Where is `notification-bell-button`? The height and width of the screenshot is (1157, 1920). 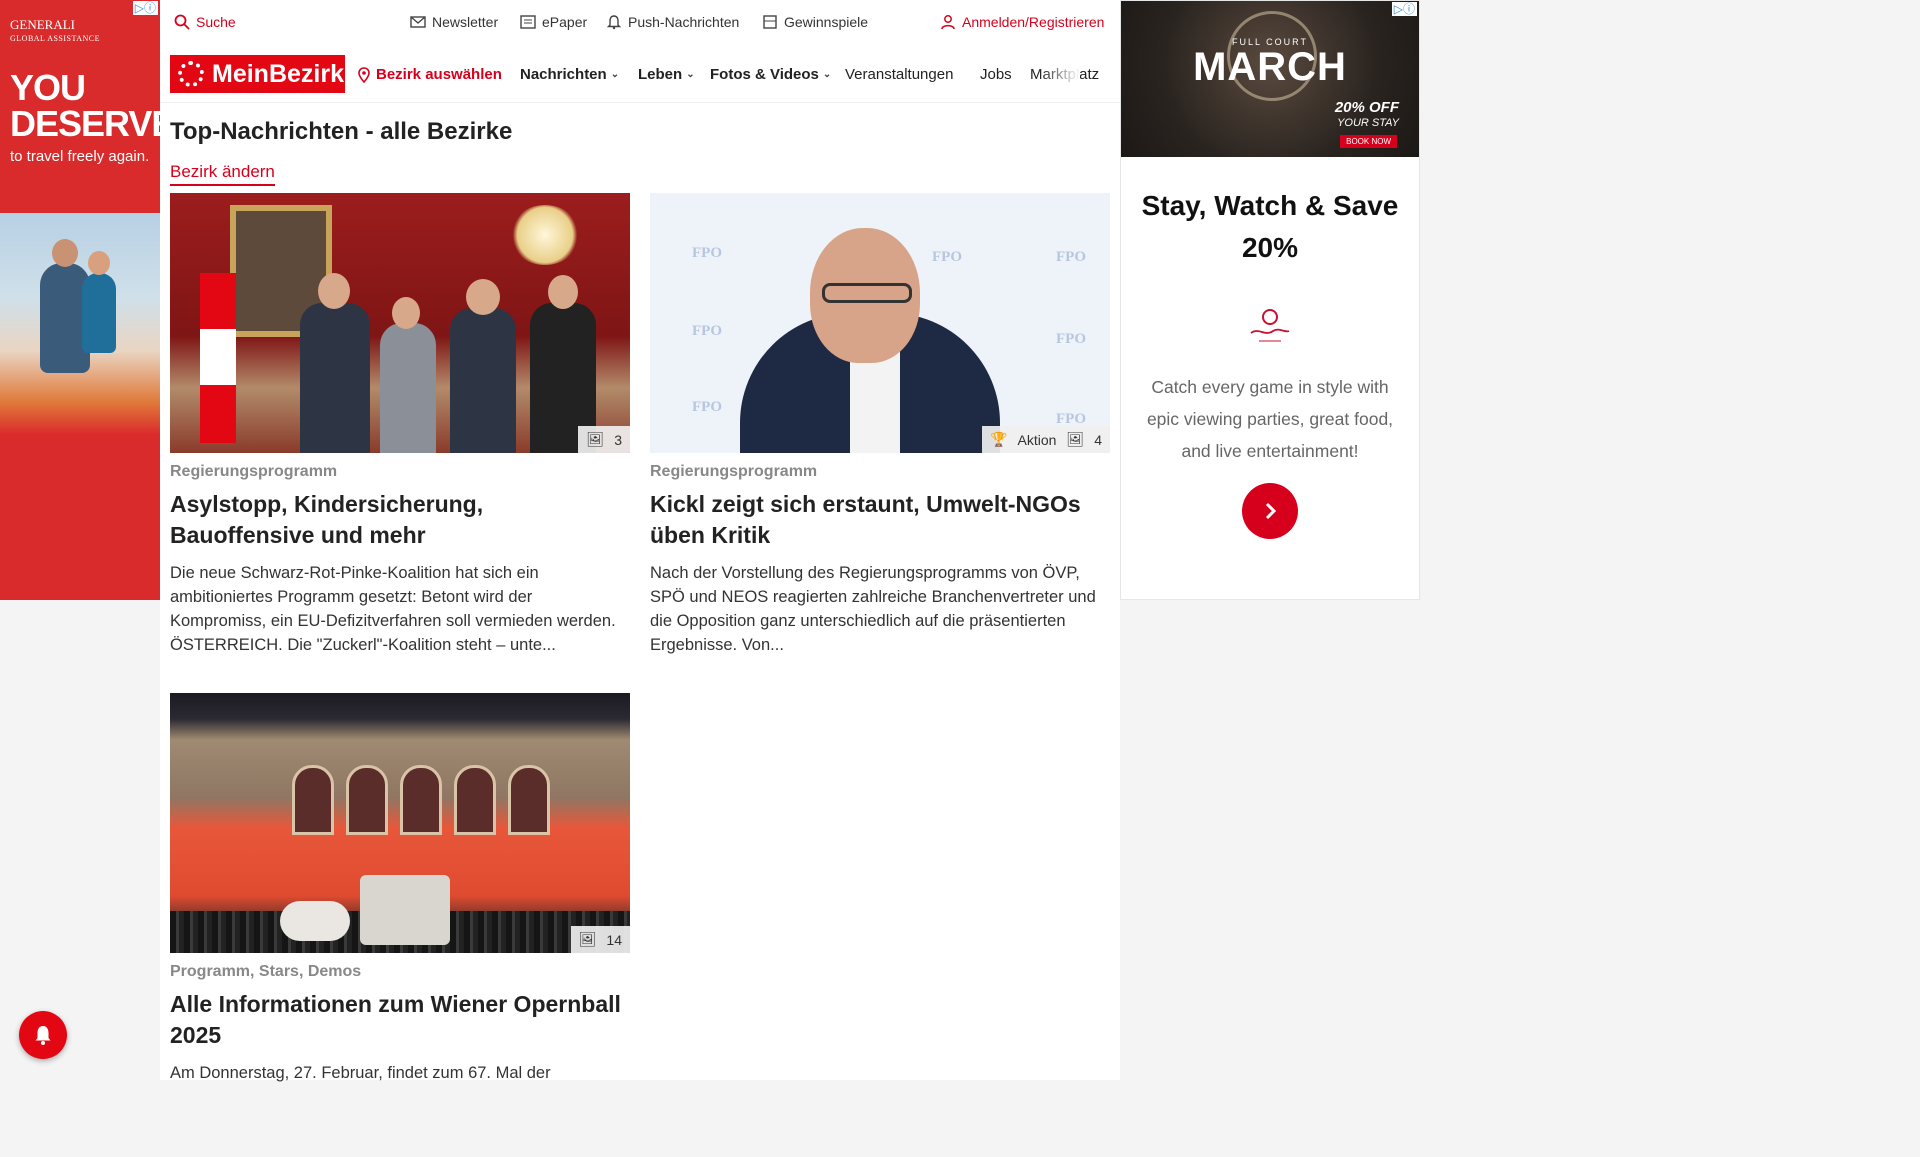 notification-bell-button is located at coordinates (43, 1035).